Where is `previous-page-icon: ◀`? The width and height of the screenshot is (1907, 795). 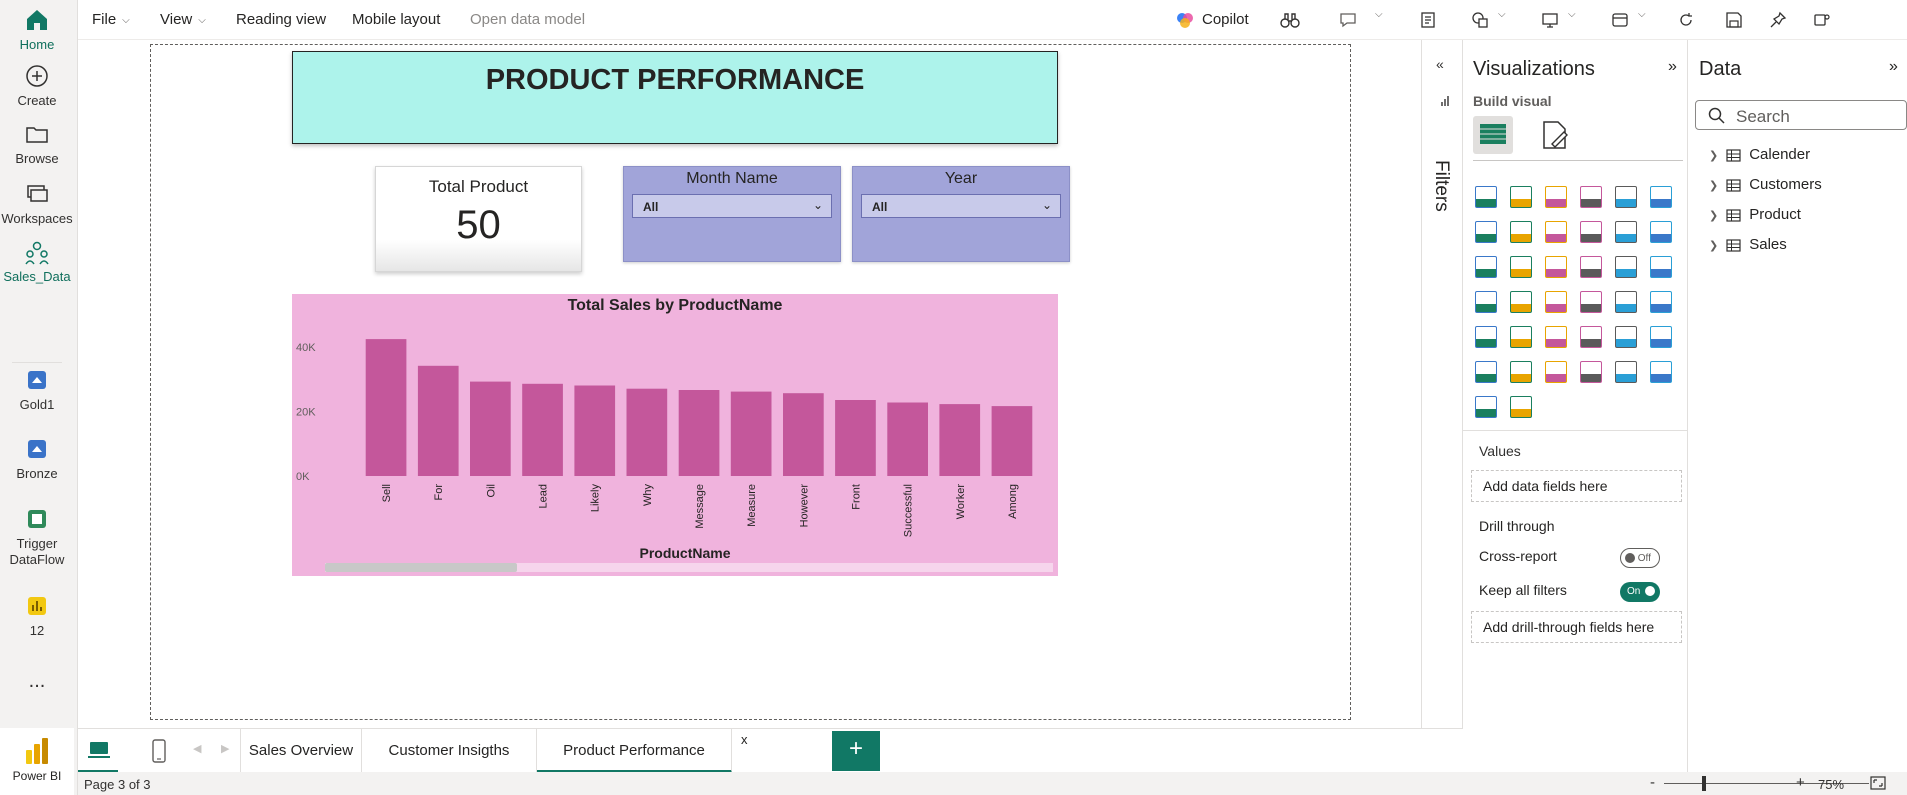
previous-page-icon: ◀ is located at coordinates (197, 748).